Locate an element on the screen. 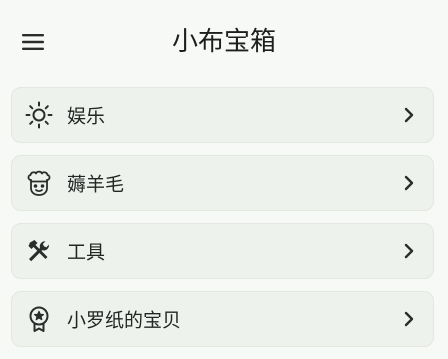  list-item-tools: 工具 is located at coordinates (222, 251).